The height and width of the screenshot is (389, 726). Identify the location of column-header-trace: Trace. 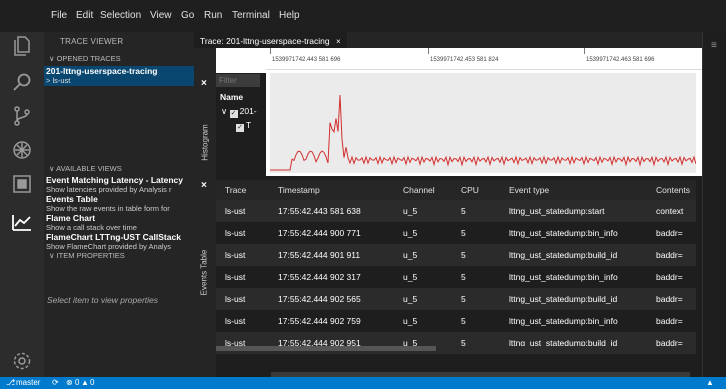
(236, 190).